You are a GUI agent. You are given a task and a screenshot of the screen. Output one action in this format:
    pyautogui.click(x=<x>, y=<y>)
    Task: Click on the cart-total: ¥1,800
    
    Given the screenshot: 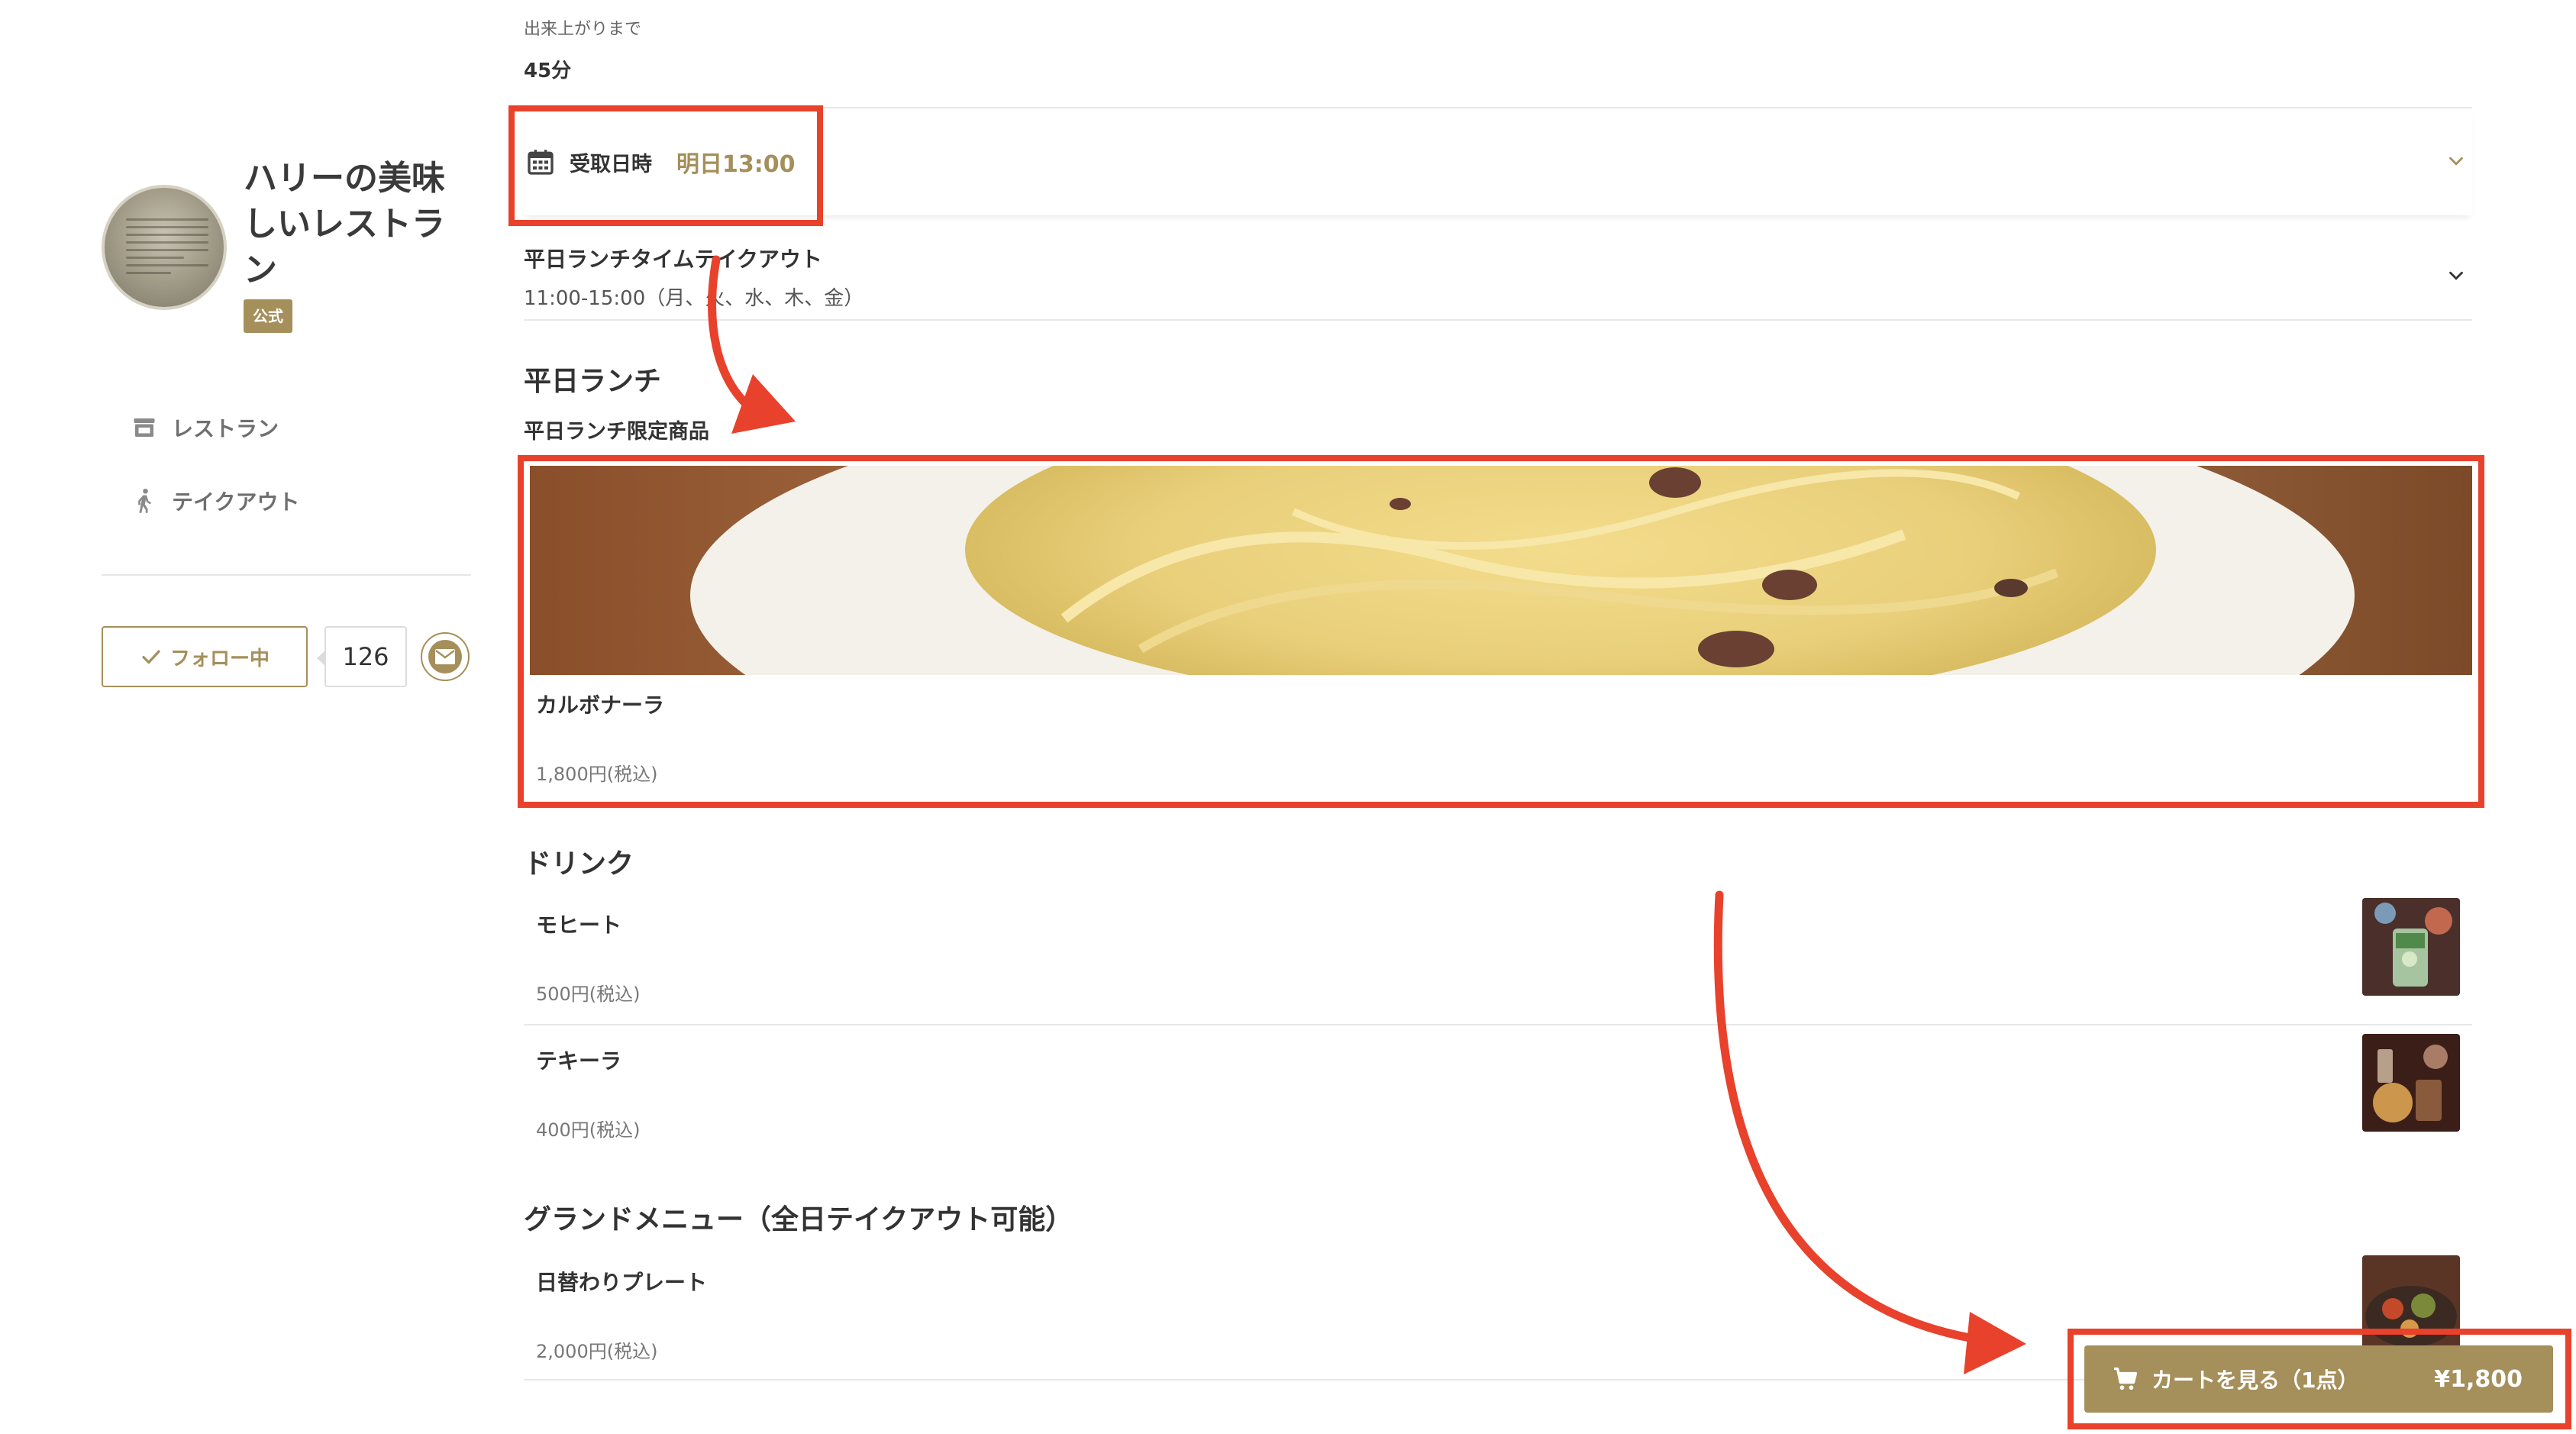 What is the action you would take?
    pyautogui.click(x=2478, y=1379)
    